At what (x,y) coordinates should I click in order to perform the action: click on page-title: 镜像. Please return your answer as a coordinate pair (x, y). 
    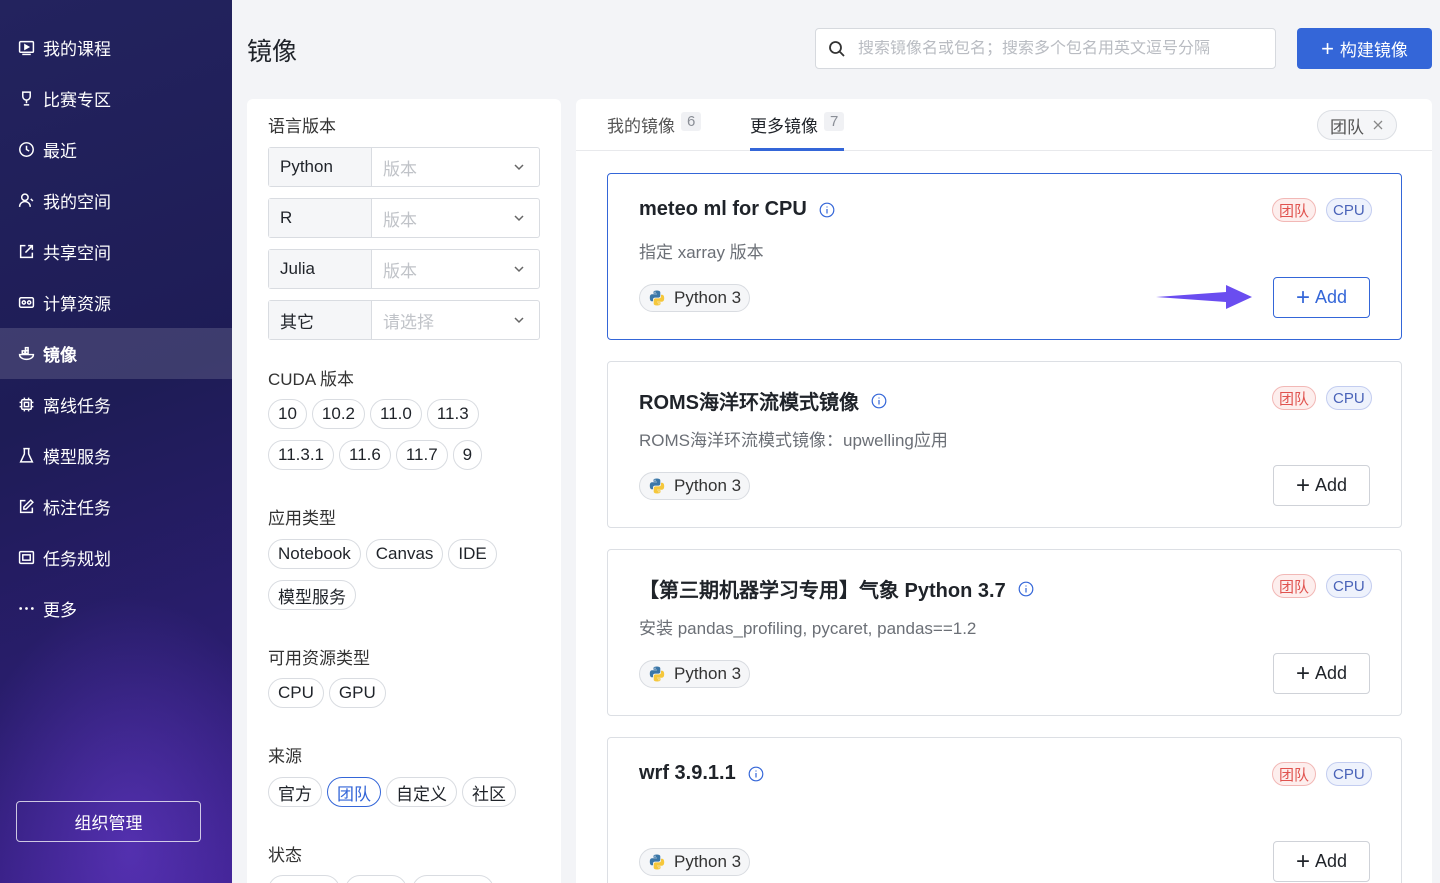
    Looking at the image, I should click on (272, 52).